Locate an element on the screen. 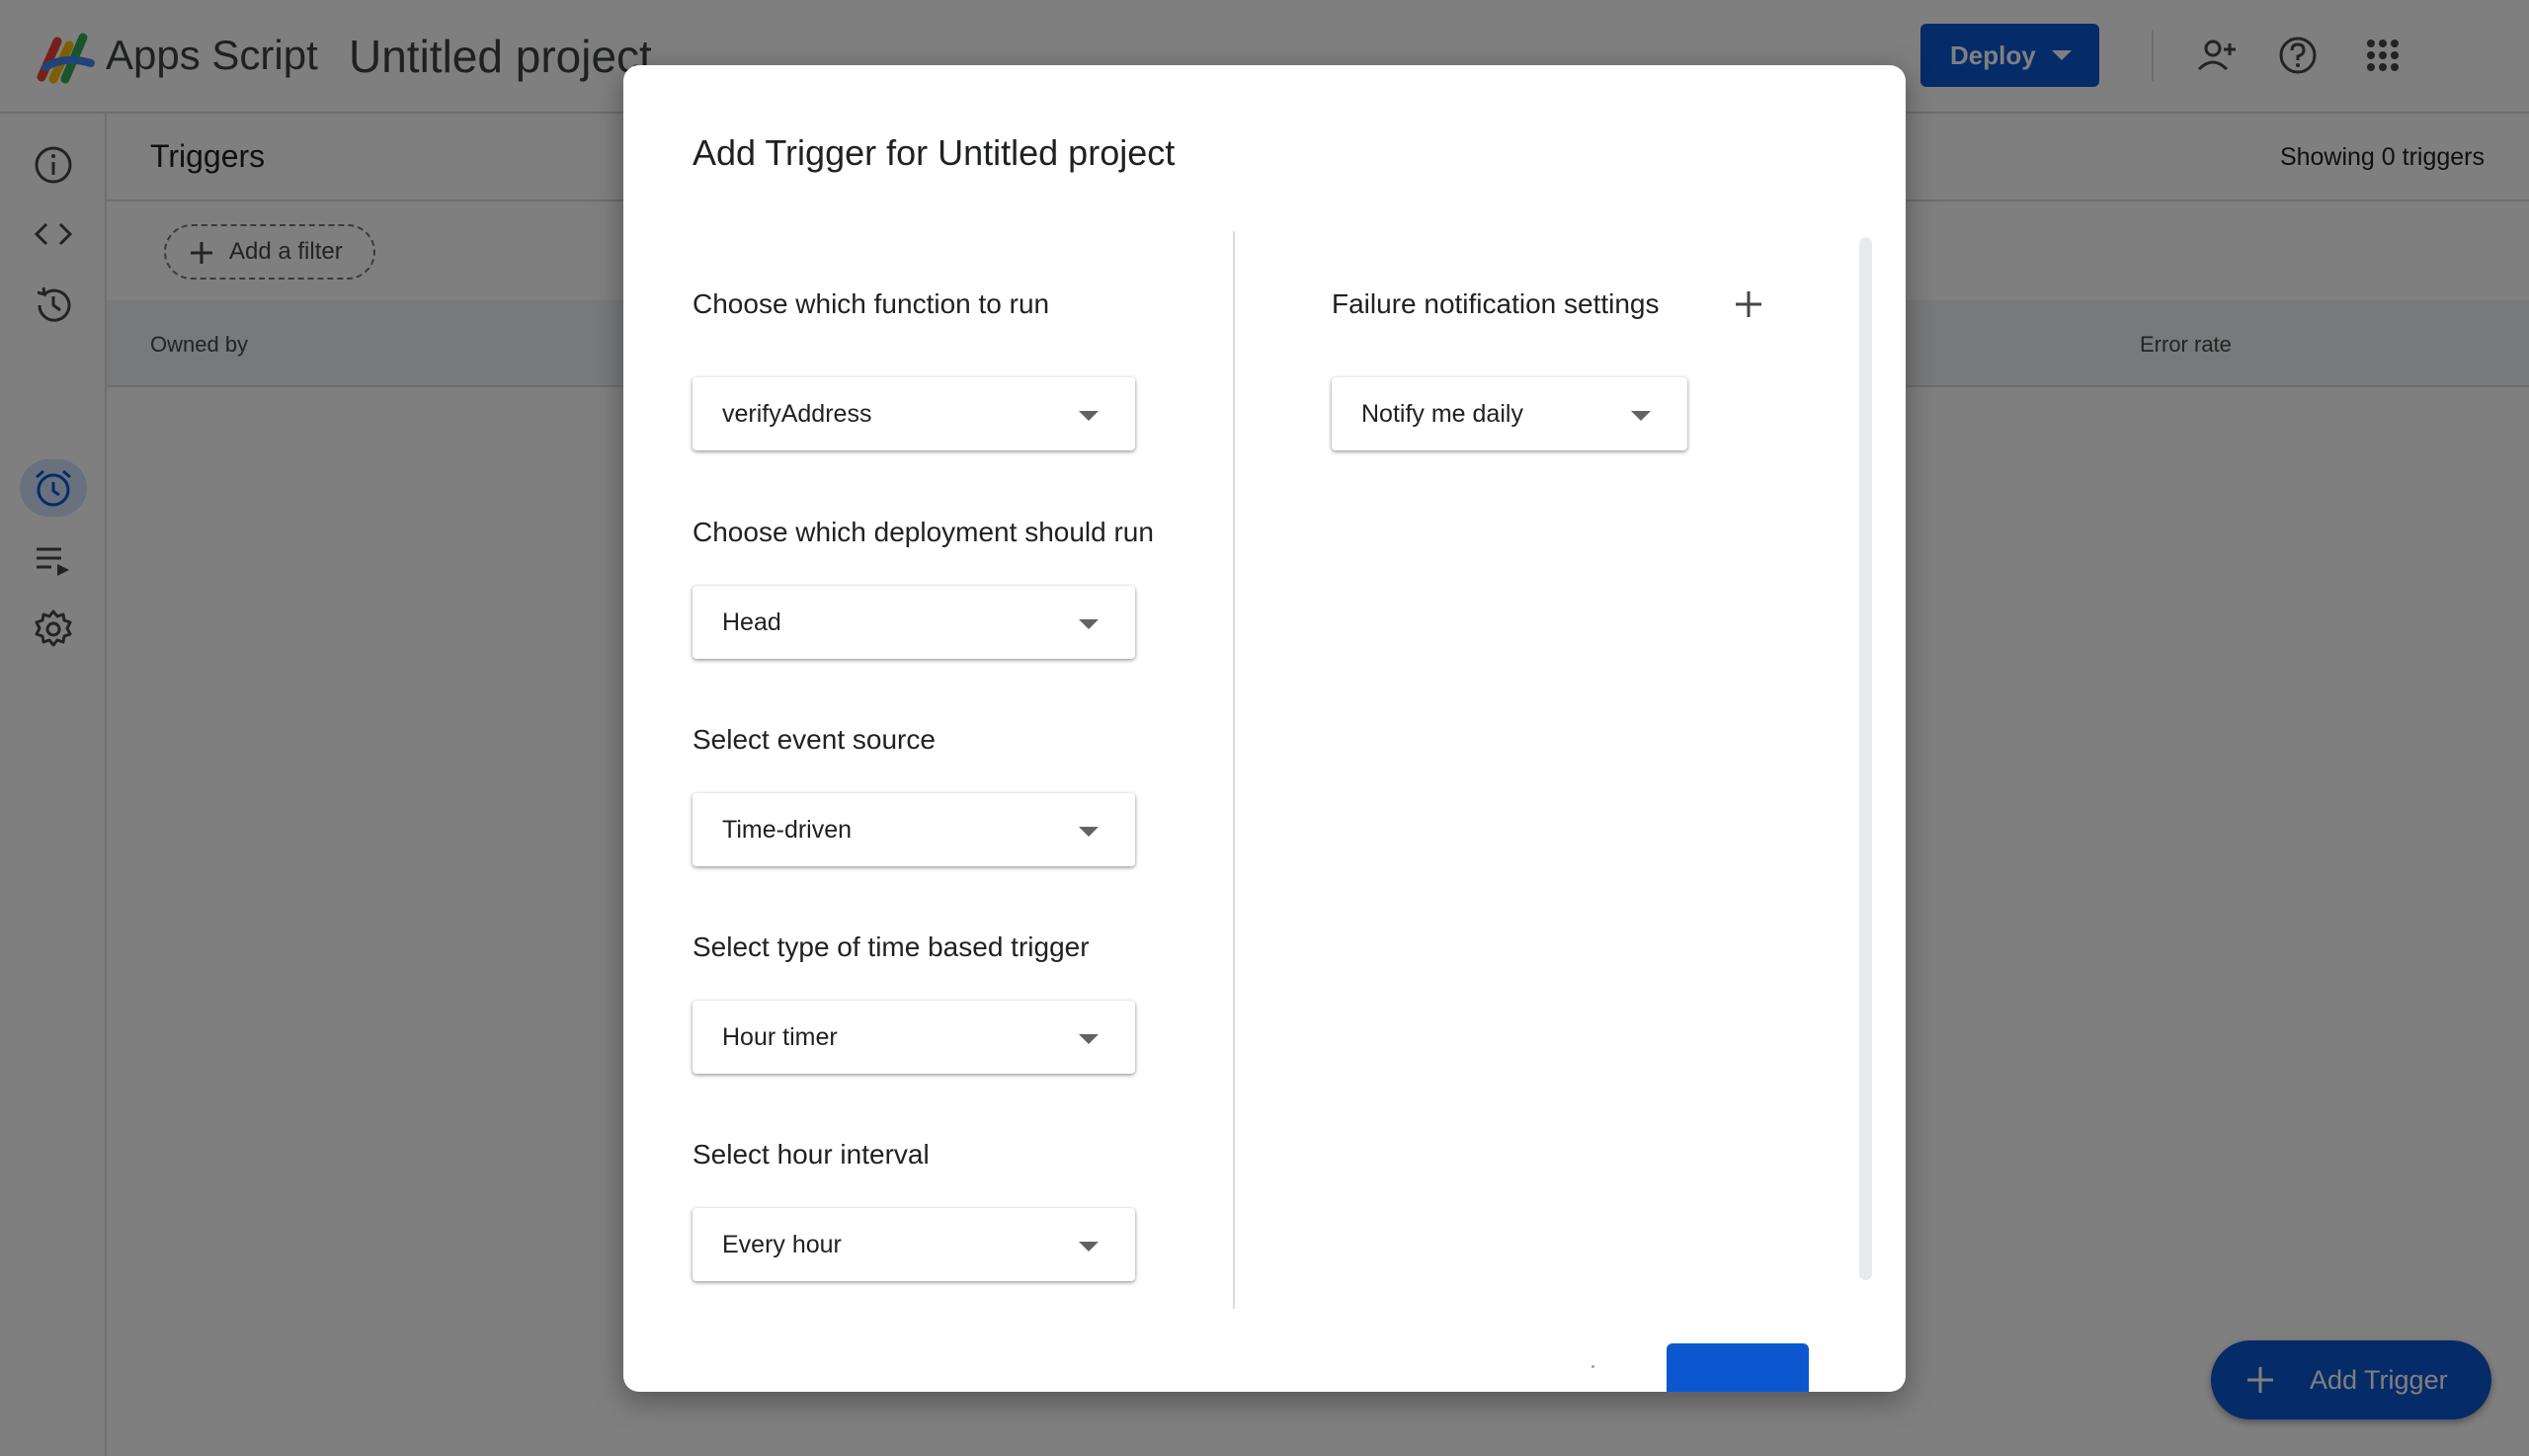  function-label: Choose which function to run is located at coordinates (871, 303).